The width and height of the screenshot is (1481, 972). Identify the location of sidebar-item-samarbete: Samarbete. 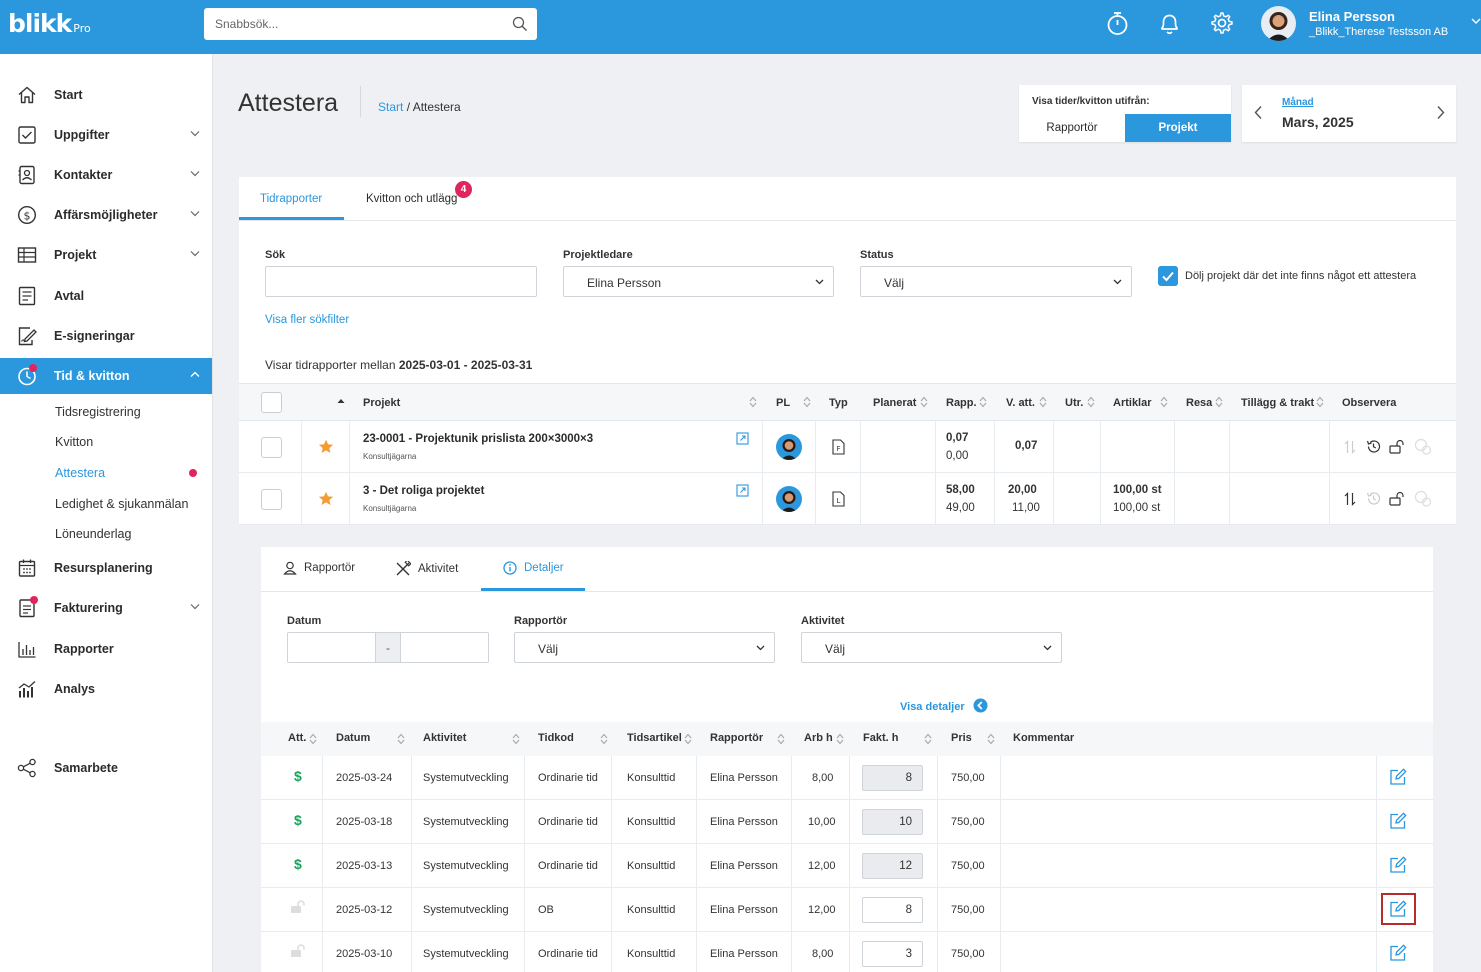
(106, 768).